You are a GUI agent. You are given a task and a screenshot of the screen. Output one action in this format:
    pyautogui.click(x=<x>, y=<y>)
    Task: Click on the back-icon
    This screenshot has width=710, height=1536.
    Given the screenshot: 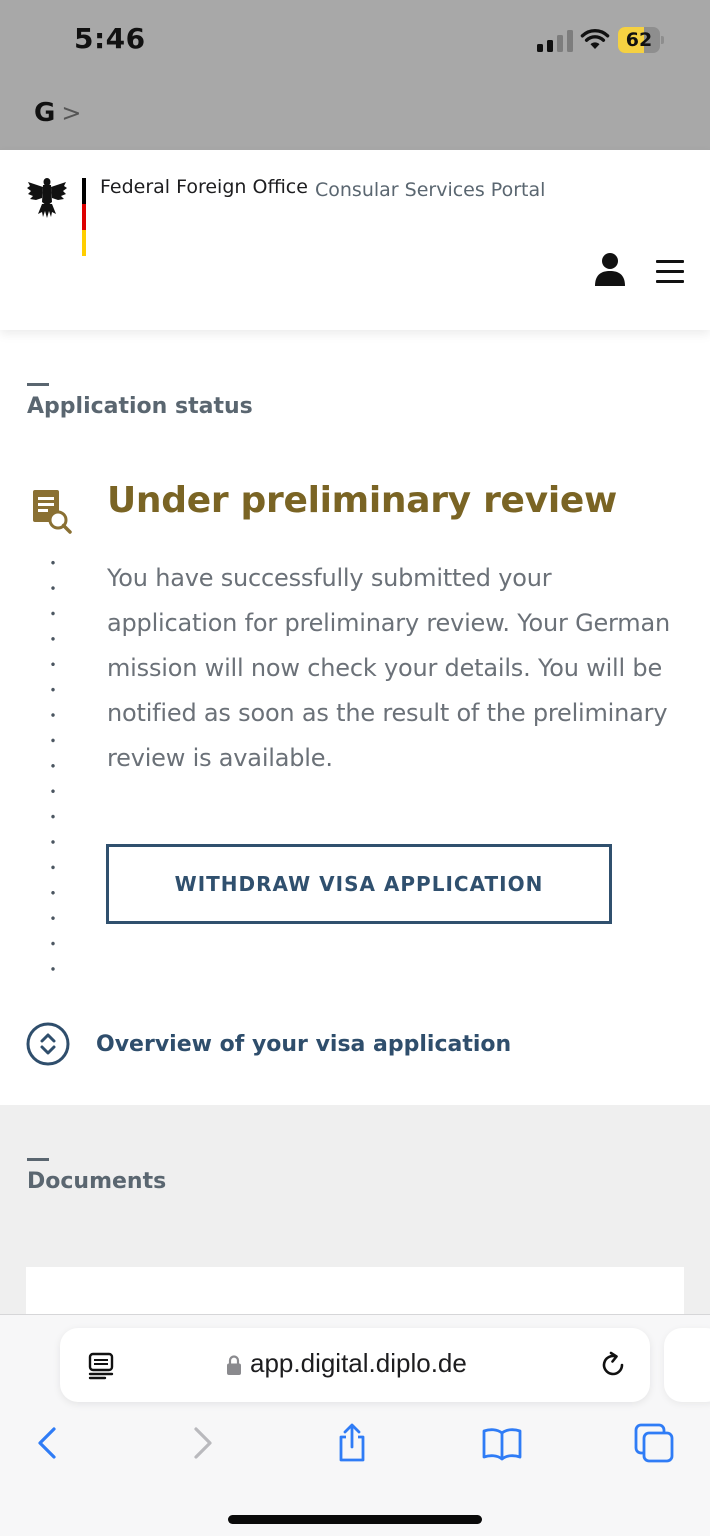 What is the action you would take?
    pyautogui.click(x=48, y=1443)
    